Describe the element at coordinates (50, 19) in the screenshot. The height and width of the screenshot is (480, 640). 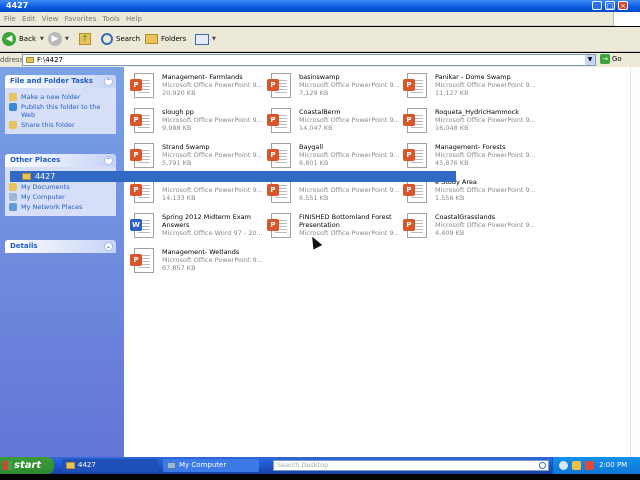
I see `menu-view: View` at that location.